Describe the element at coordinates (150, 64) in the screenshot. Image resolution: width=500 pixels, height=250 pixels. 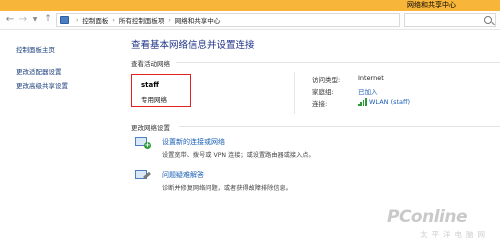
I see `active-networks-heading: 查看活动网络` at that location.